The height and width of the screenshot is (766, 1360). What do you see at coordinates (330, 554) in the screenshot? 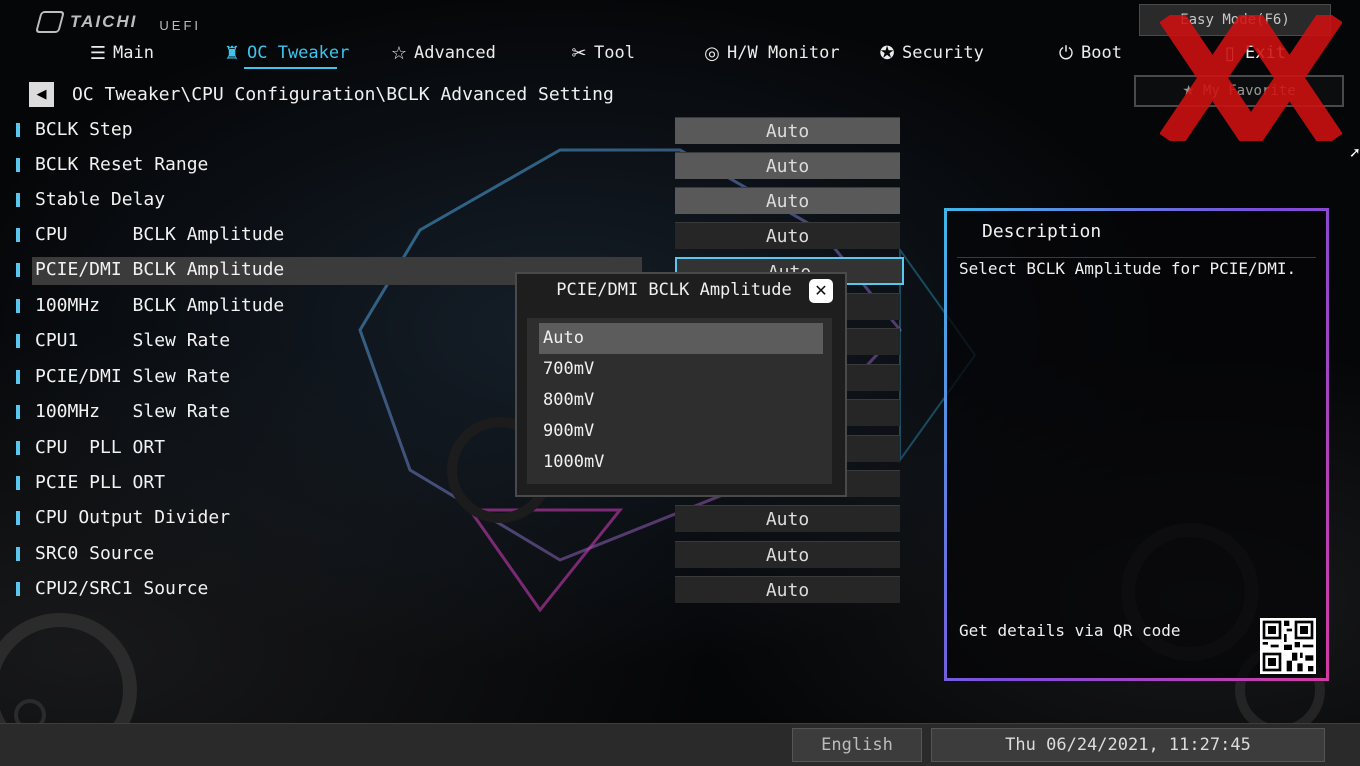
I see `setting-row-src0-source: SRC0 Source` at bounding box center [330, 554].